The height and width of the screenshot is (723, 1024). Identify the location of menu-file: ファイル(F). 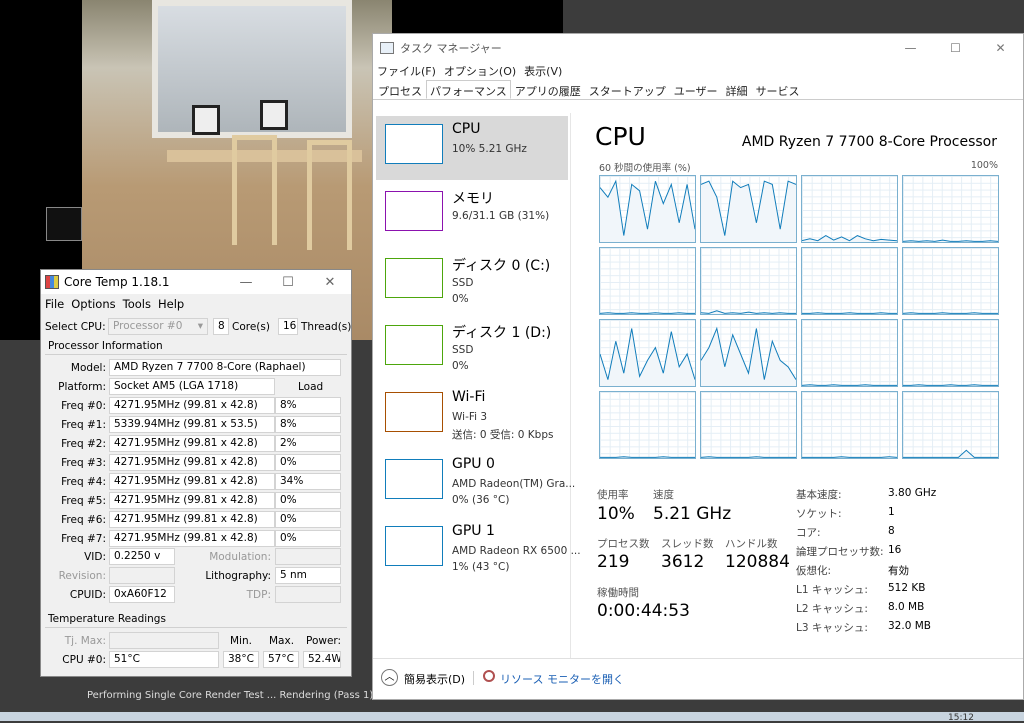
(406, 71).